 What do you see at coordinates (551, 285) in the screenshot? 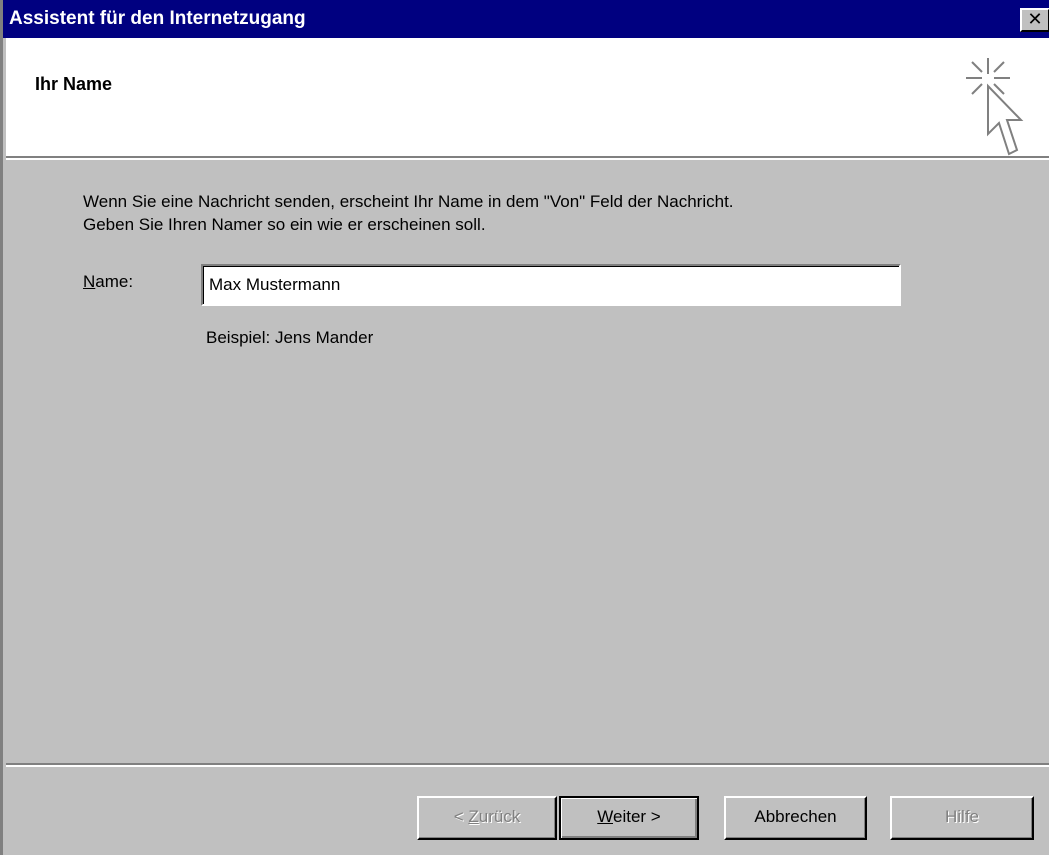
I see `name-input` at bounding box center [551, 285].